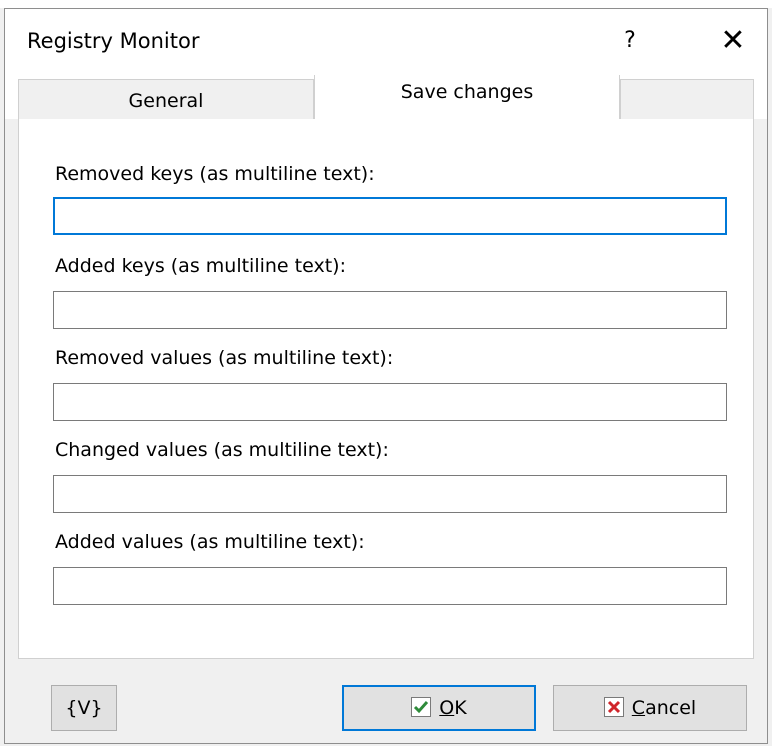 The width and height of the screenshot is (772, 746). What do you see at coordinates (200, 266) in the screenshot?
I see `added-keys-label: Added keys (as multiline text):` at bounding box center [200, 266].